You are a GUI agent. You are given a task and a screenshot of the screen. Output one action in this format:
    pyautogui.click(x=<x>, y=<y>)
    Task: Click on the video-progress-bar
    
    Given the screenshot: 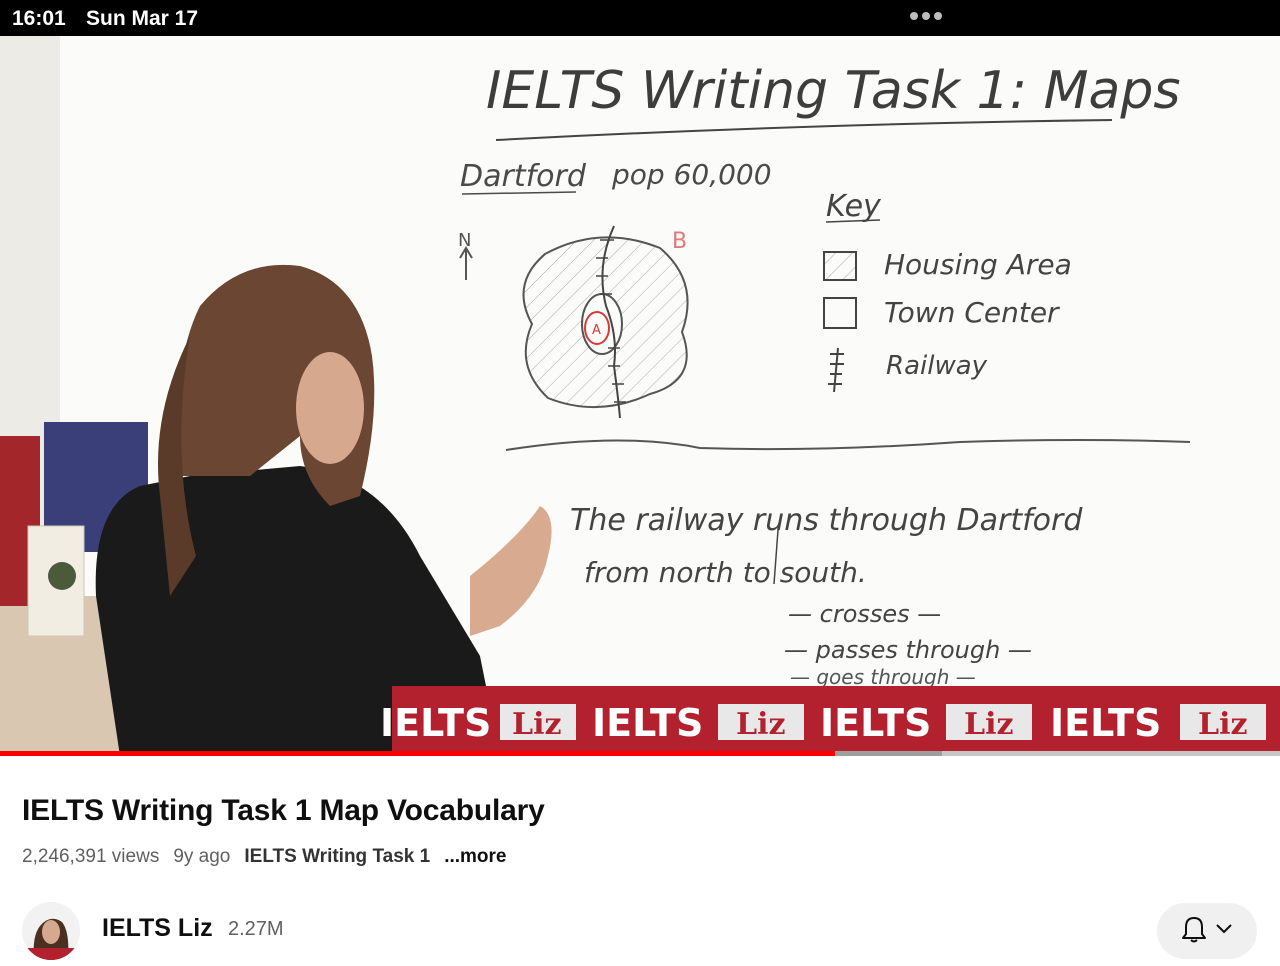 What is the action you would take?
    pyautogui.click(x=640, y=753)
    